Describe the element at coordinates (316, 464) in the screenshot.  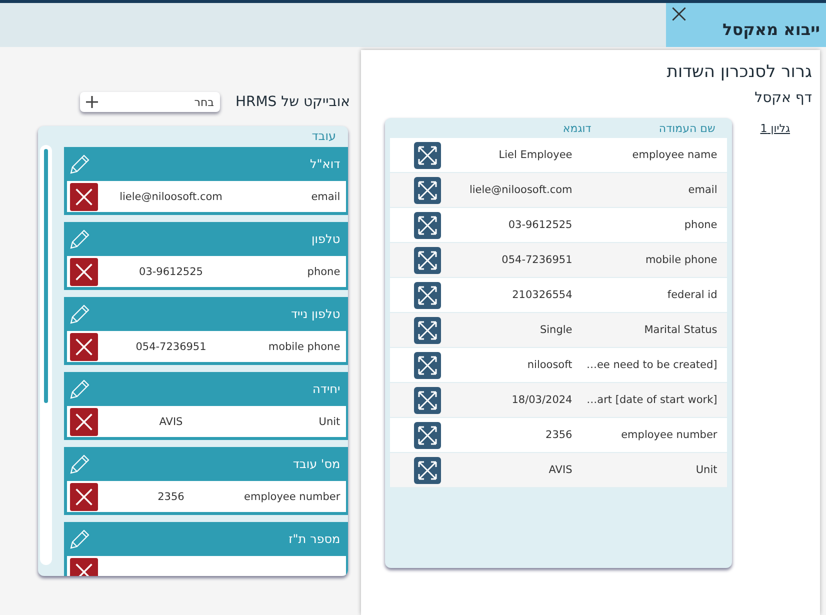
I see `field-label: מס' עובד` at that location.